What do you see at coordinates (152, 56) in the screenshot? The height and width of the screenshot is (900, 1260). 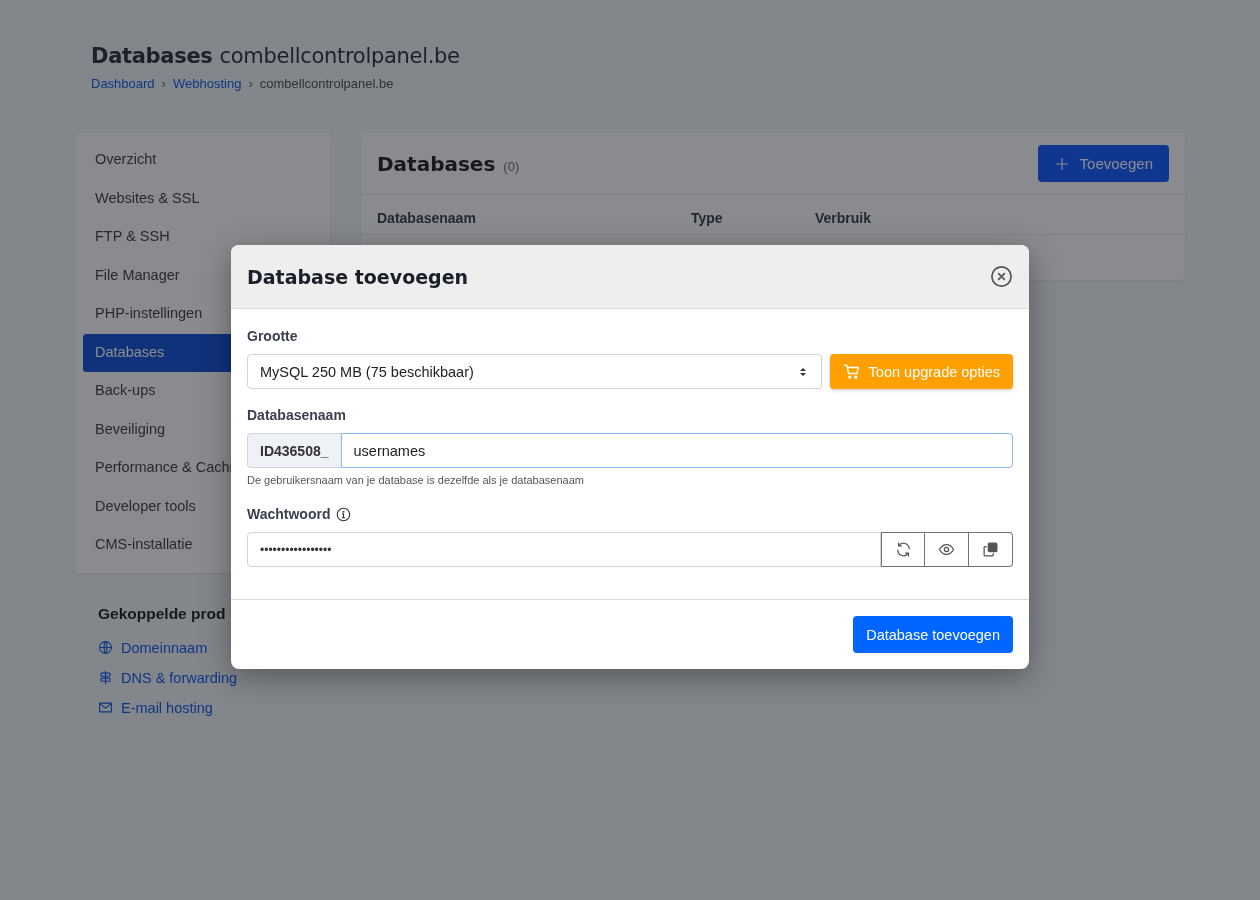 I see `page-title: Databases` at bounding box center [152, 56].